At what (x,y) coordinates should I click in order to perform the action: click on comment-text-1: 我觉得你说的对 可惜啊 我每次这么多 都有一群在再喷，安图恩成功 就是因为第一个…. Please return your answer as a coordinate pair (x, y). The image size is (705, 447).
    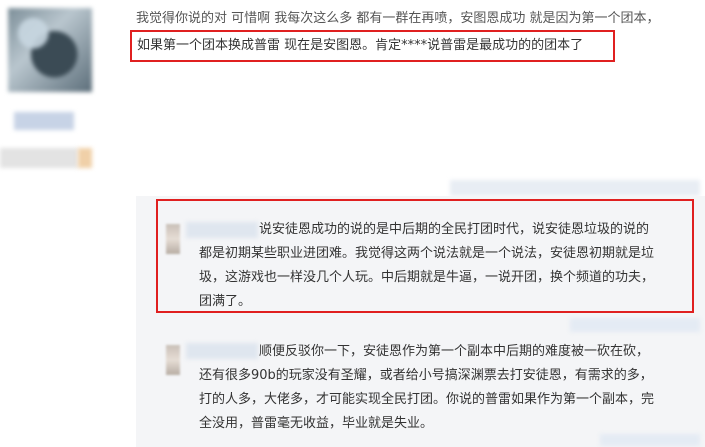
    Looking at the image, I should click on (398, 18).